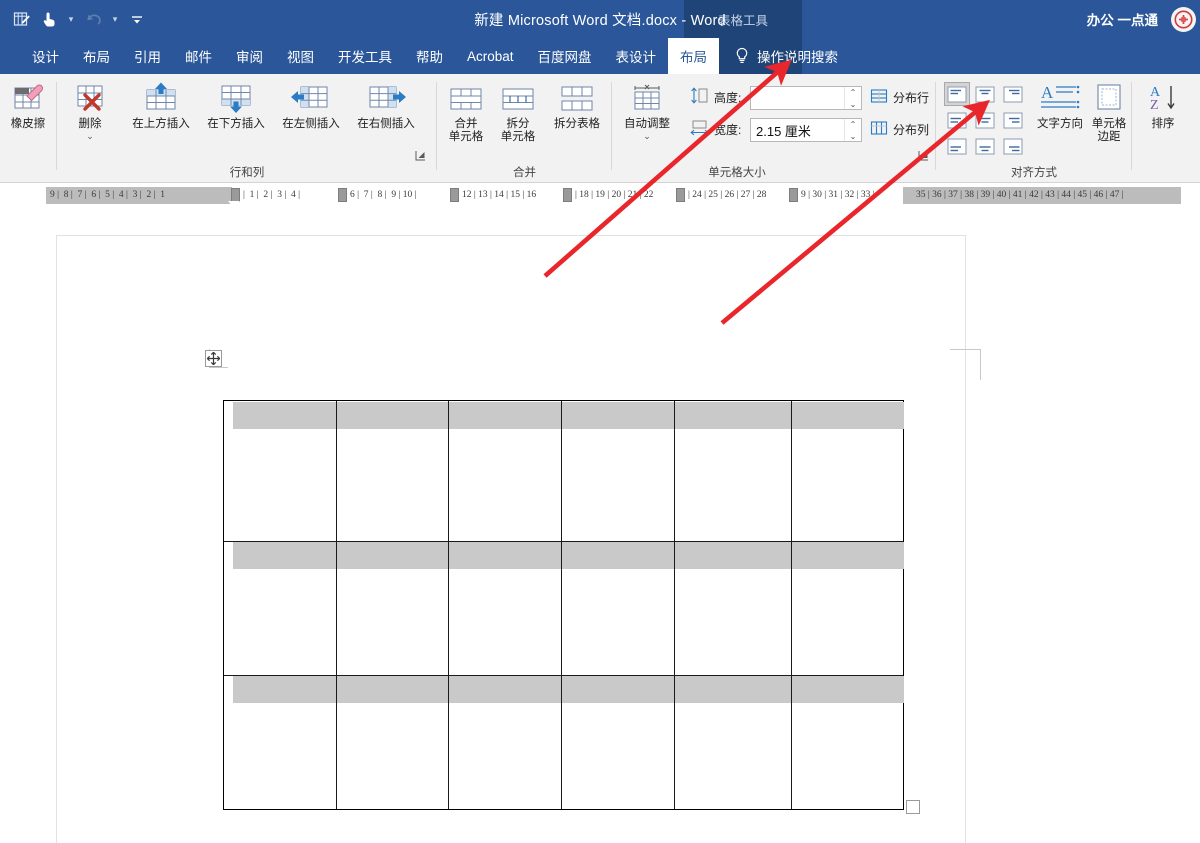  What do you see at coordinates (565, 56) in the screenshot?
I see `tab-baidu-netdisk: 百度网盘` at bounding box center [565, 56].